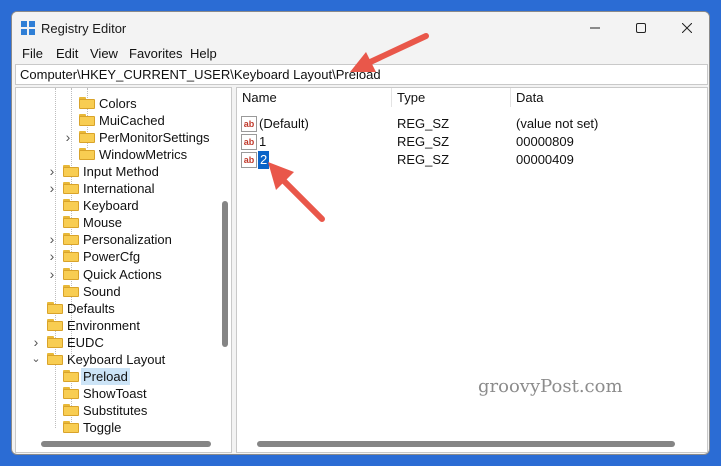 The height and width of the screenshot is (466, 721). Describe the element at coordinates (641, 28) in the screenshot. I see `maximize-button` at that location.